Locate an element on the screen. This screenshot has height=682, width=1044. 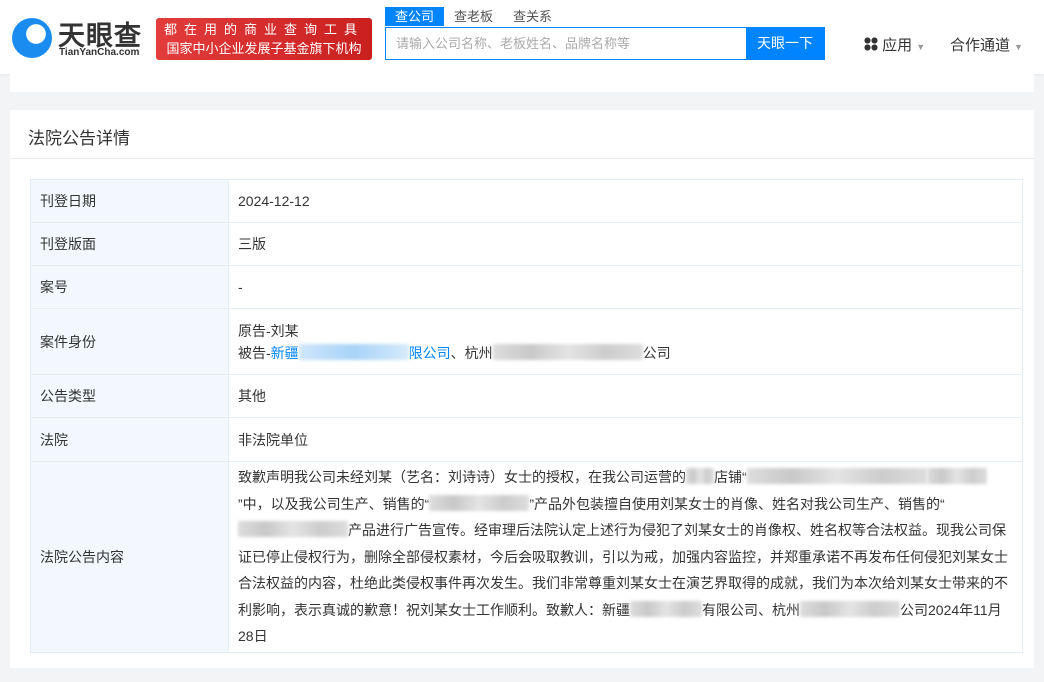
table-row: 法院 非法院单位 is located at coordinates (526, 439).